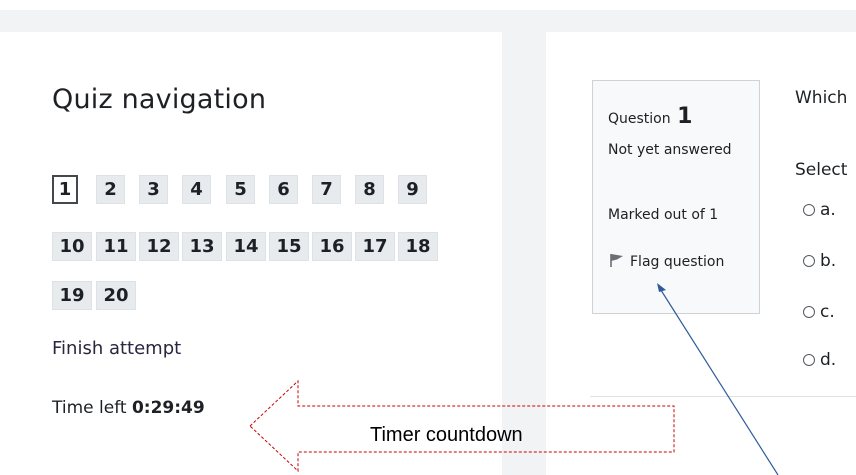 This screenshot has width=856, height=475. I want to click on question-nav-button-15: 15, so click(289, 246).